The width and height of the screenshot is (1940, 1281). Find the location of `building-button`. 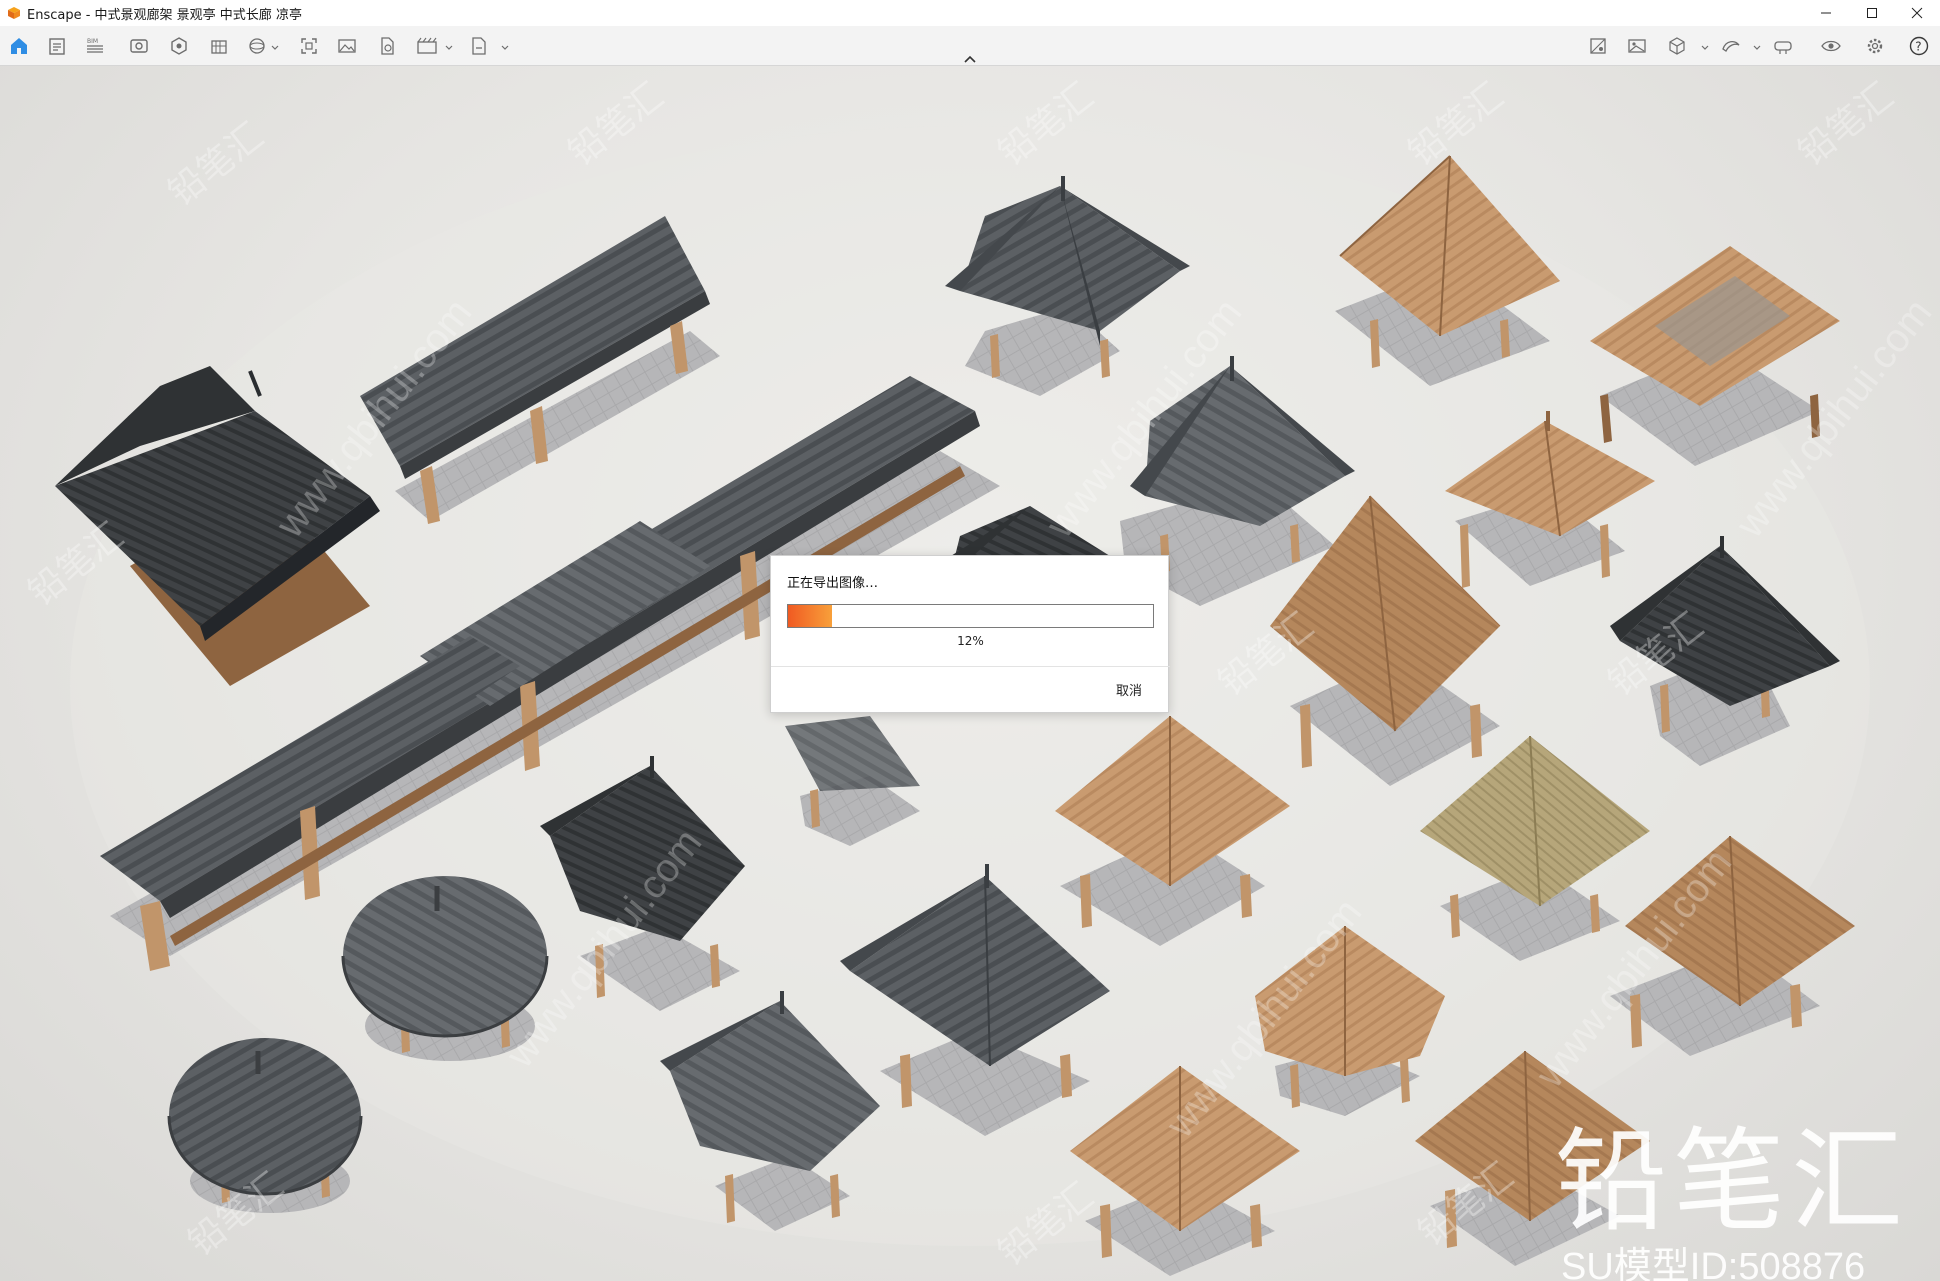

building-button is located at coordinates (219, 46).